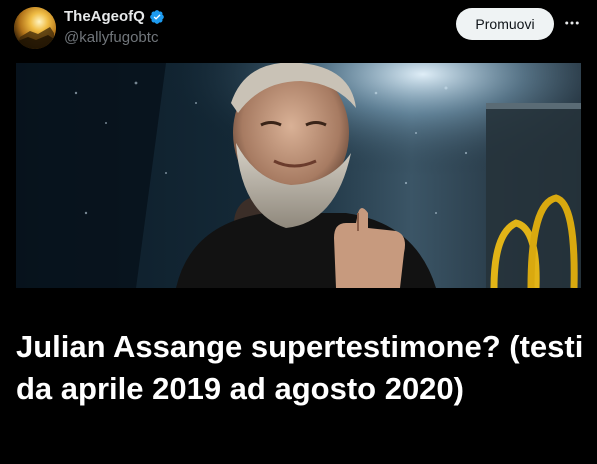  Describe the element at coordinates (157, 16) in the screenshot. I see `verified-badge-icon` at that location.